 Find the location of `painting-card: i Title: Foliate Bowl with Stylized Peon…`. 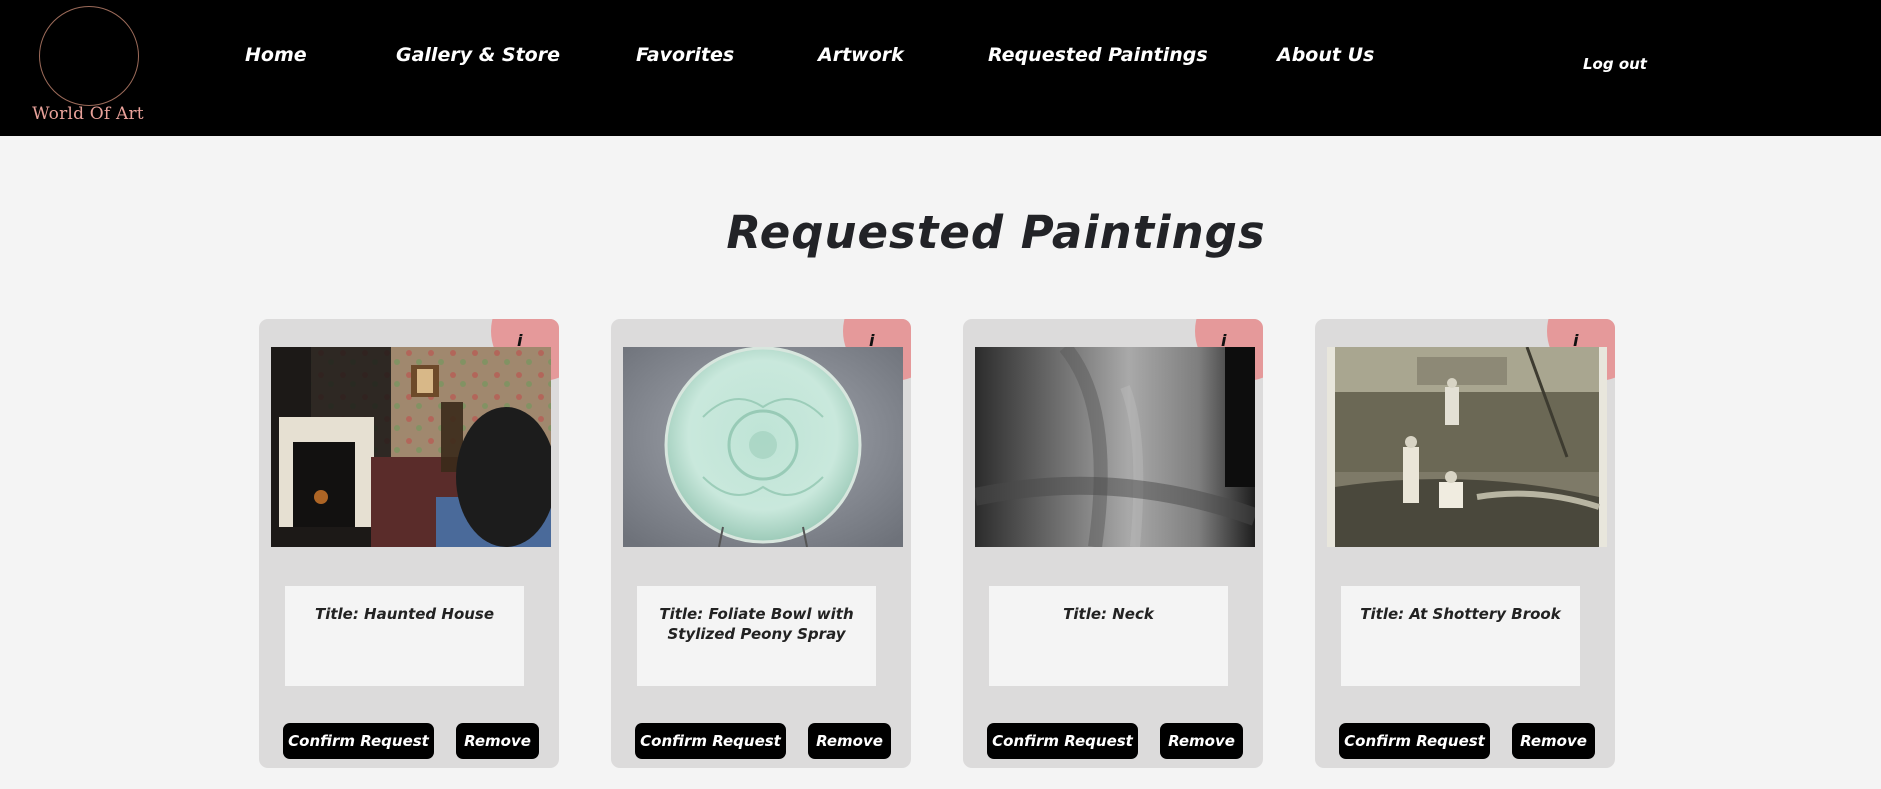

painting-card: i Title: Foliate Bowl with Stylized Peon… is located at coordinates (761, 543).